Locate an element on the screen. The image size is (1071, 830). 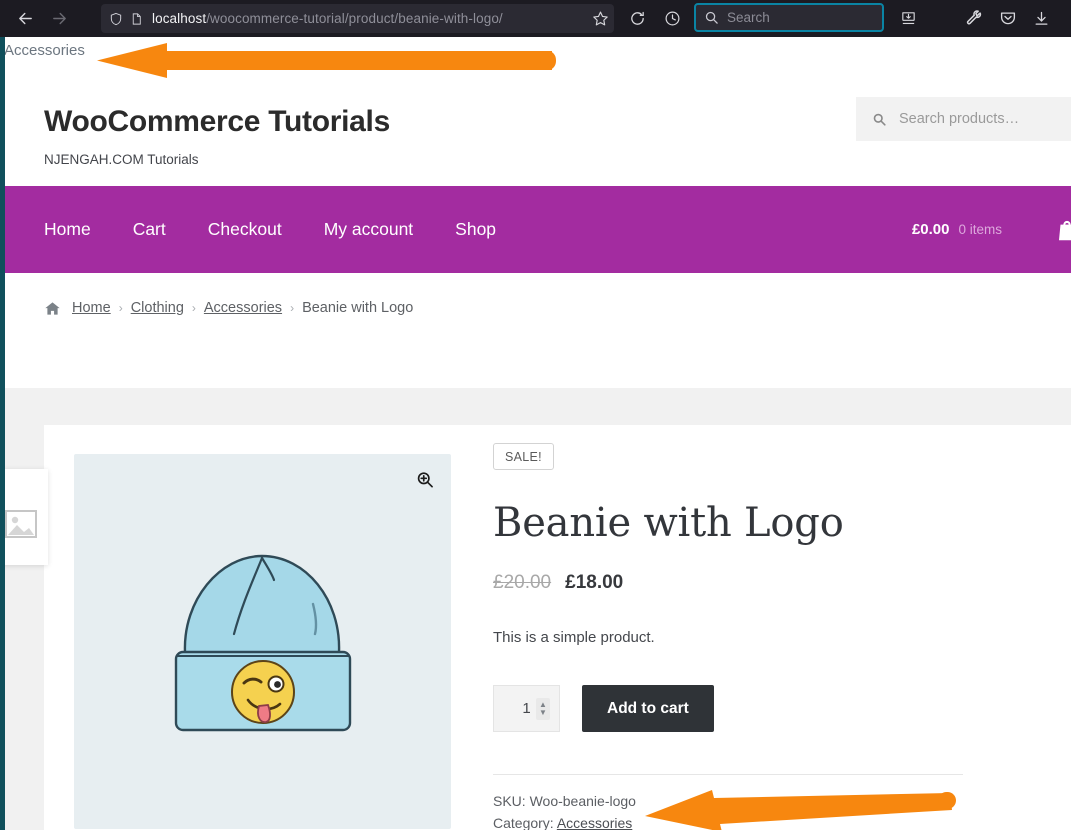
sale-badge: SALE! is located at coordinates (523, 456).